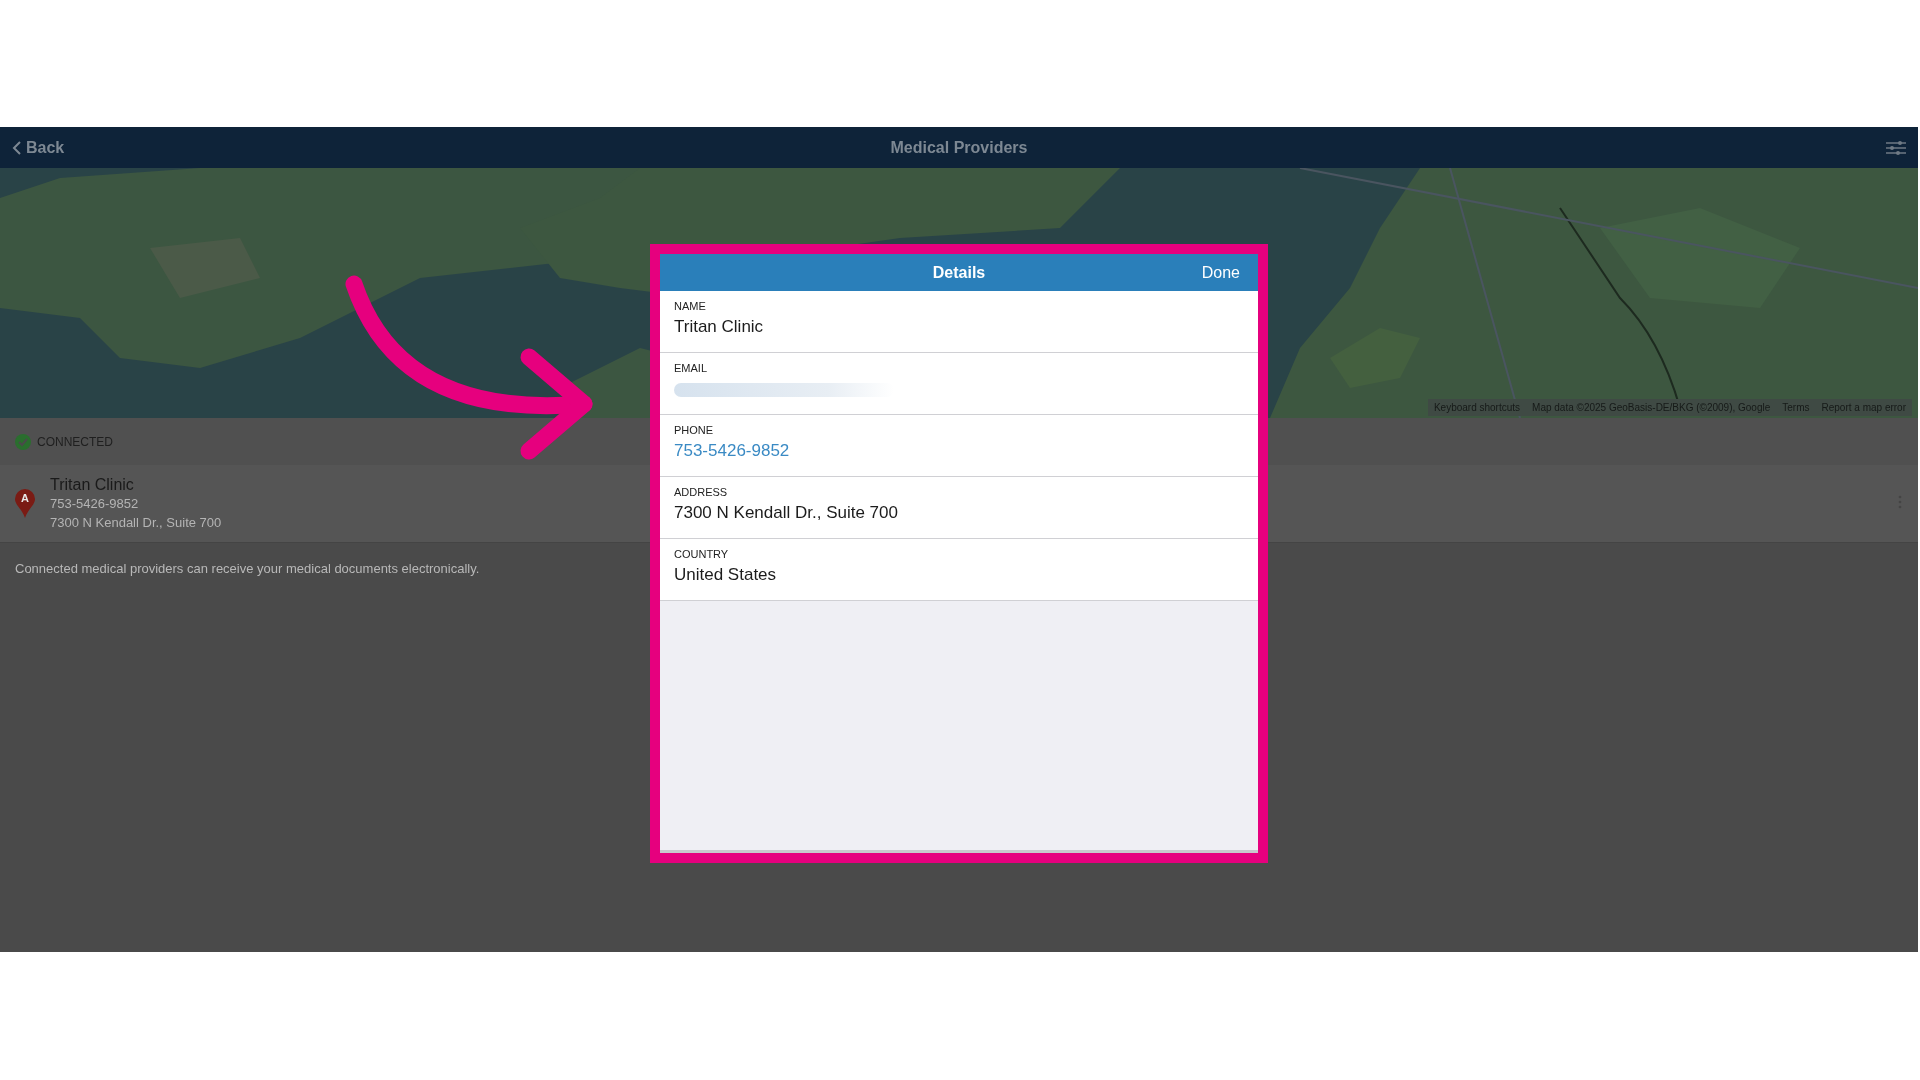  I want to click on info-text: Connected medical providers can receive your medical documents electronically., so click(247, 569).